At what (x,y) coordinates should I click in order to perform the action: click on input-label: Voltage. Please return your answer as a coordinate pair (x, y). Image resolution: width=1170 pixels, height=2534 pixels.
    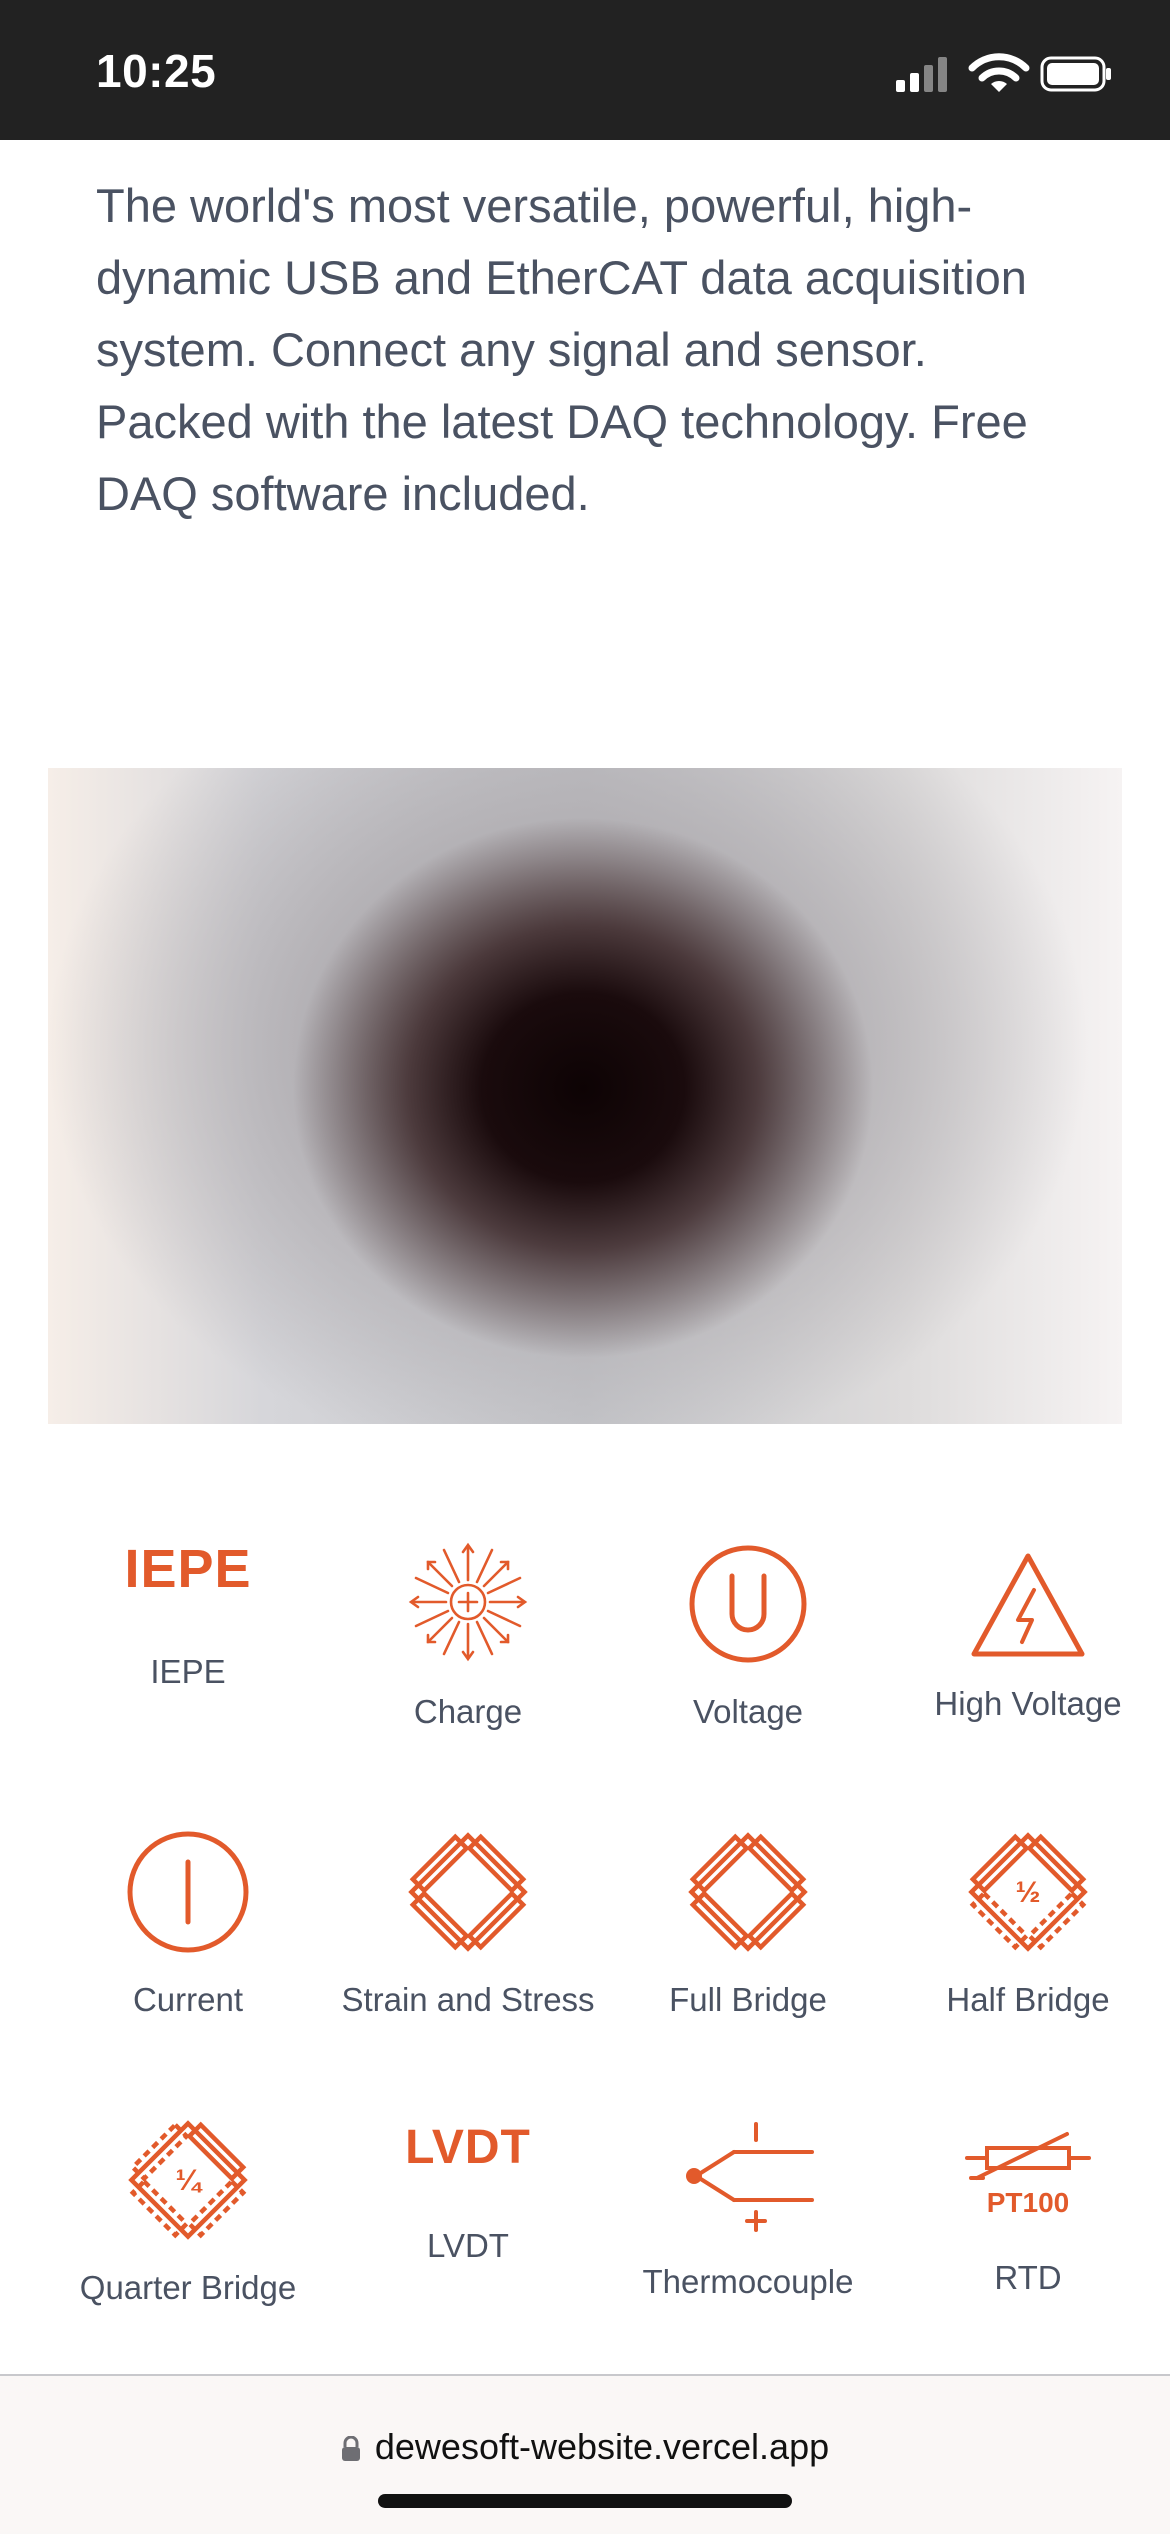
    Looking at the image, I should click on (748, 1711).